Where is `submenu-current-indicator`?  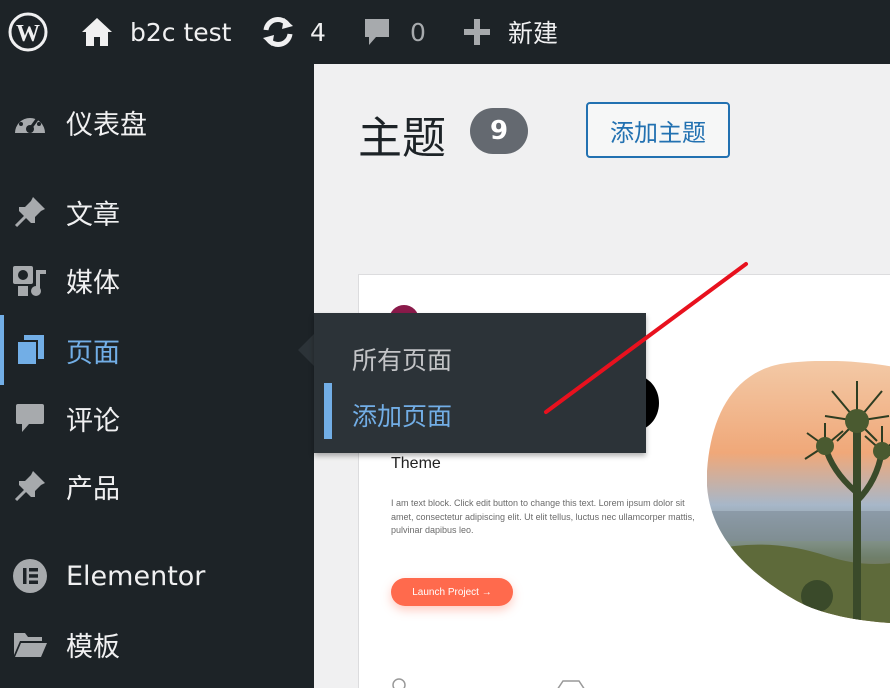 submenu-current-indicator is located at coordinates (328, 411).